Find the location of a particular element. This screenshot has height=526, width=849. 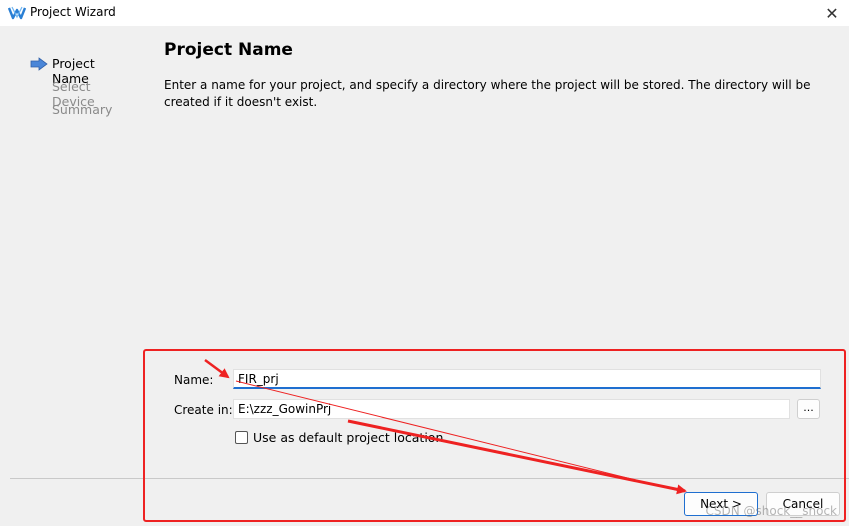

title-bar: Project Wizard ✕ is located at coordinates (424, 13).